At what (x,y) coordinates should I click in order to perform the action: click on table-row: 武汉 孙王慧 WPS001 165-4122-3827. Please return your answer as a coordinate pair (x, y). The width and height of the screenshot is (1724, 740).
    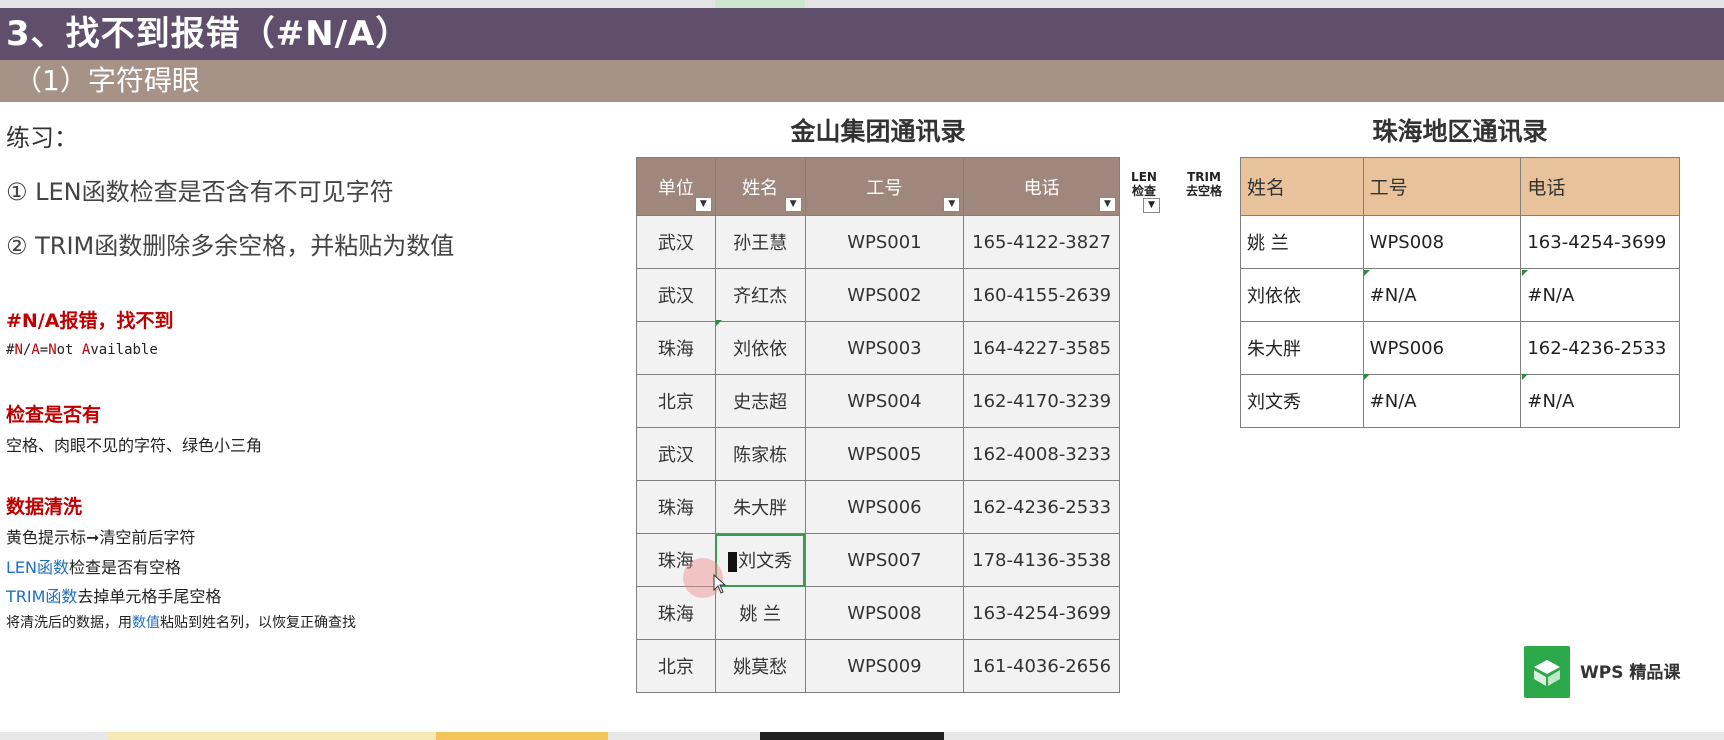
    Looking at the image, I should click on (878, 242).